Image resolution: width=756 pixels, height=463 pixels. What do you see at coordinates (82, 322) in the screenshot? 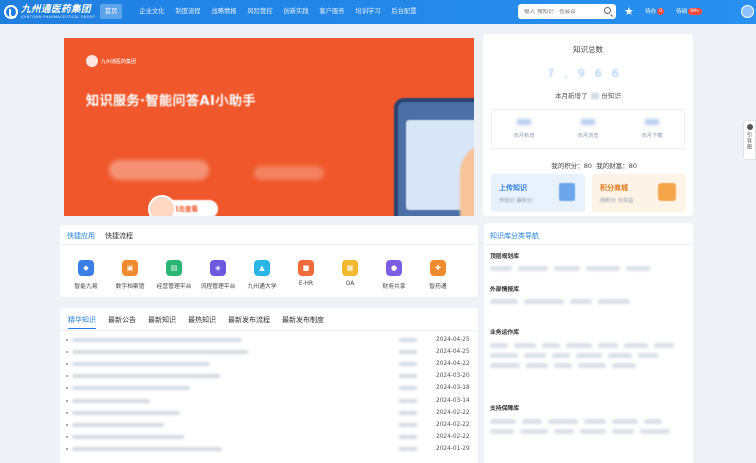
I see `tab-featured: 精华知识` at bounding box center [82, 322].